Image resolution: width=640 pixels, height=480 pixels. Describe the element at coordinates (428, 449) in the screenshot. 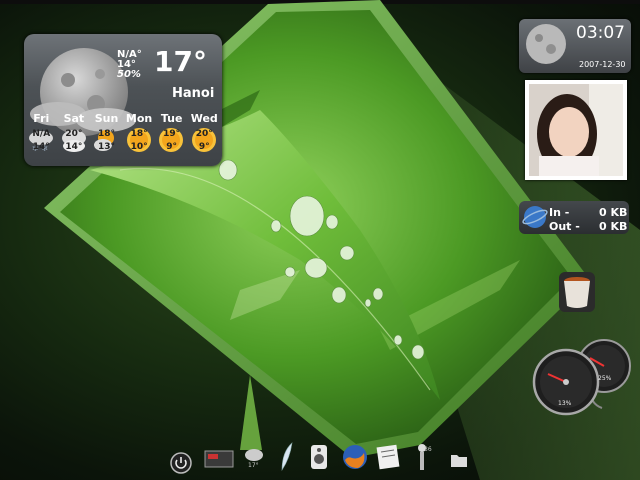

I see `dock-tools-label: 36` at that location.